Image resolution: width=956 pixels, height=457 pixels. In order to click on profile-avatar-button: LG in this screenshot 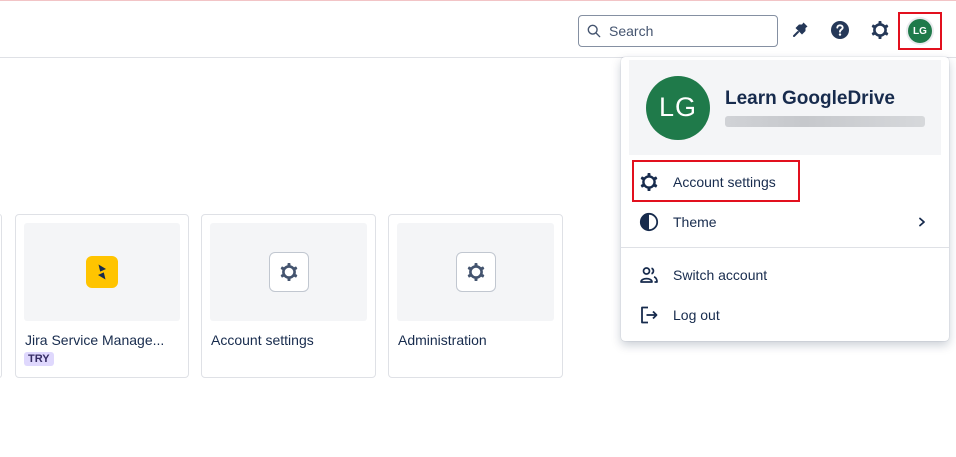, I will do `click(920, 31)`.